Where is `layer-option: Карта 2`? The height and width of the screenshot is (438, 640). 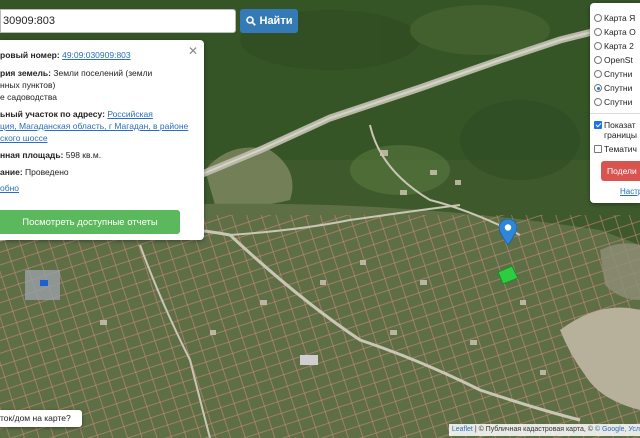 layer-option: Карта 2 is located at coordinates (614, 46).